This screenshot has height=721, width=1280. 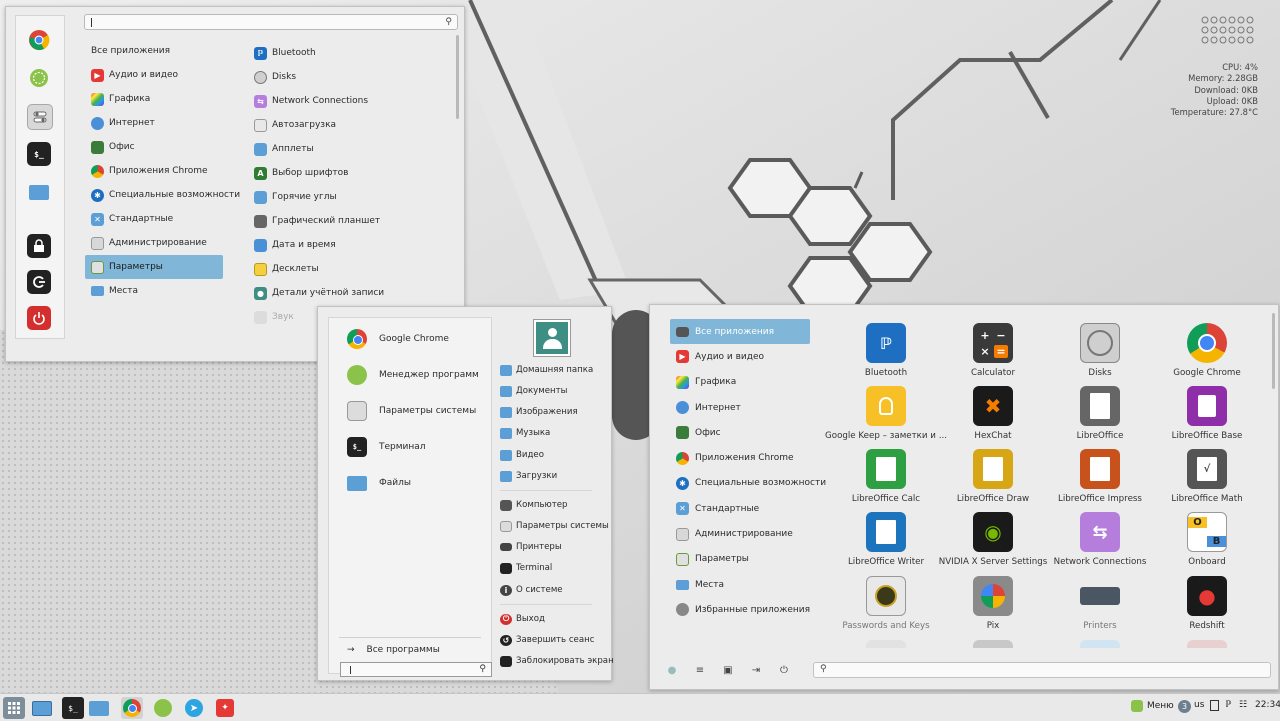 I want to click on app-printers: Printers, so click(x=1100, y=606).